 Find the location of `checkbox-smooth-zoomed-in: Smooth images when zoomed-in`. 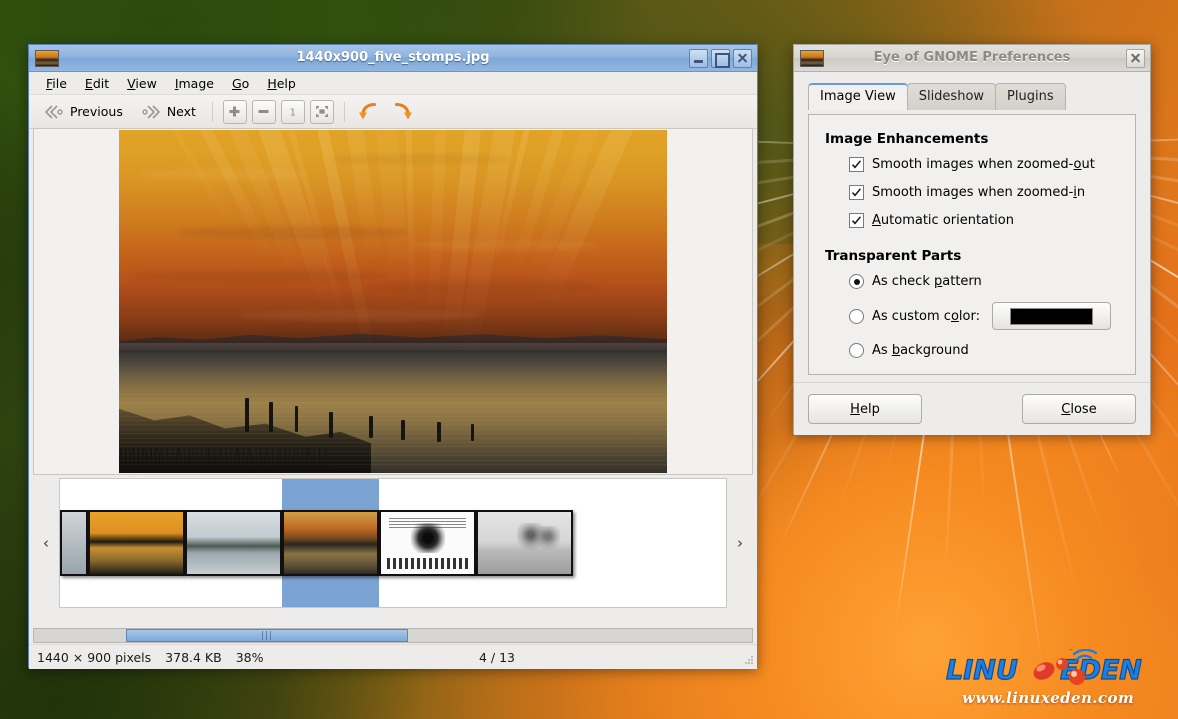

checkbox-smooth-zoomed-in: Smooth images when zoomed-in is located at coordinates (984, 192).